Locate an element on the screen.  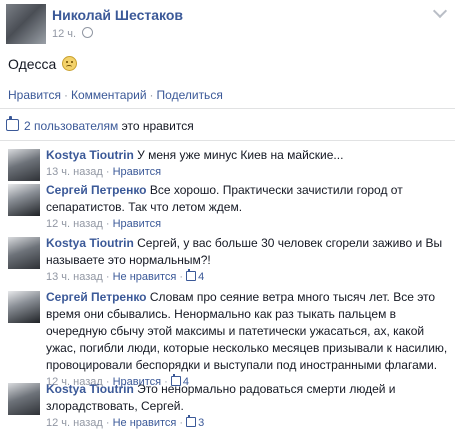
comment-likes-value: 3 is located at coordinates (201, 423).